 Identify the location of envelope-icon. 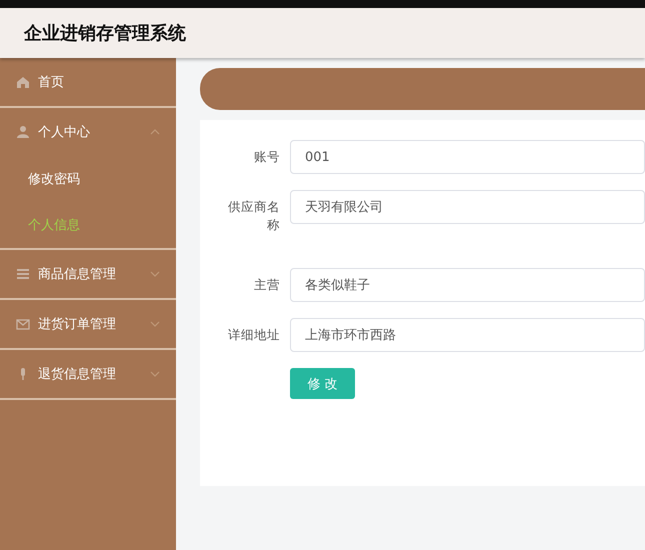
(23, 324).